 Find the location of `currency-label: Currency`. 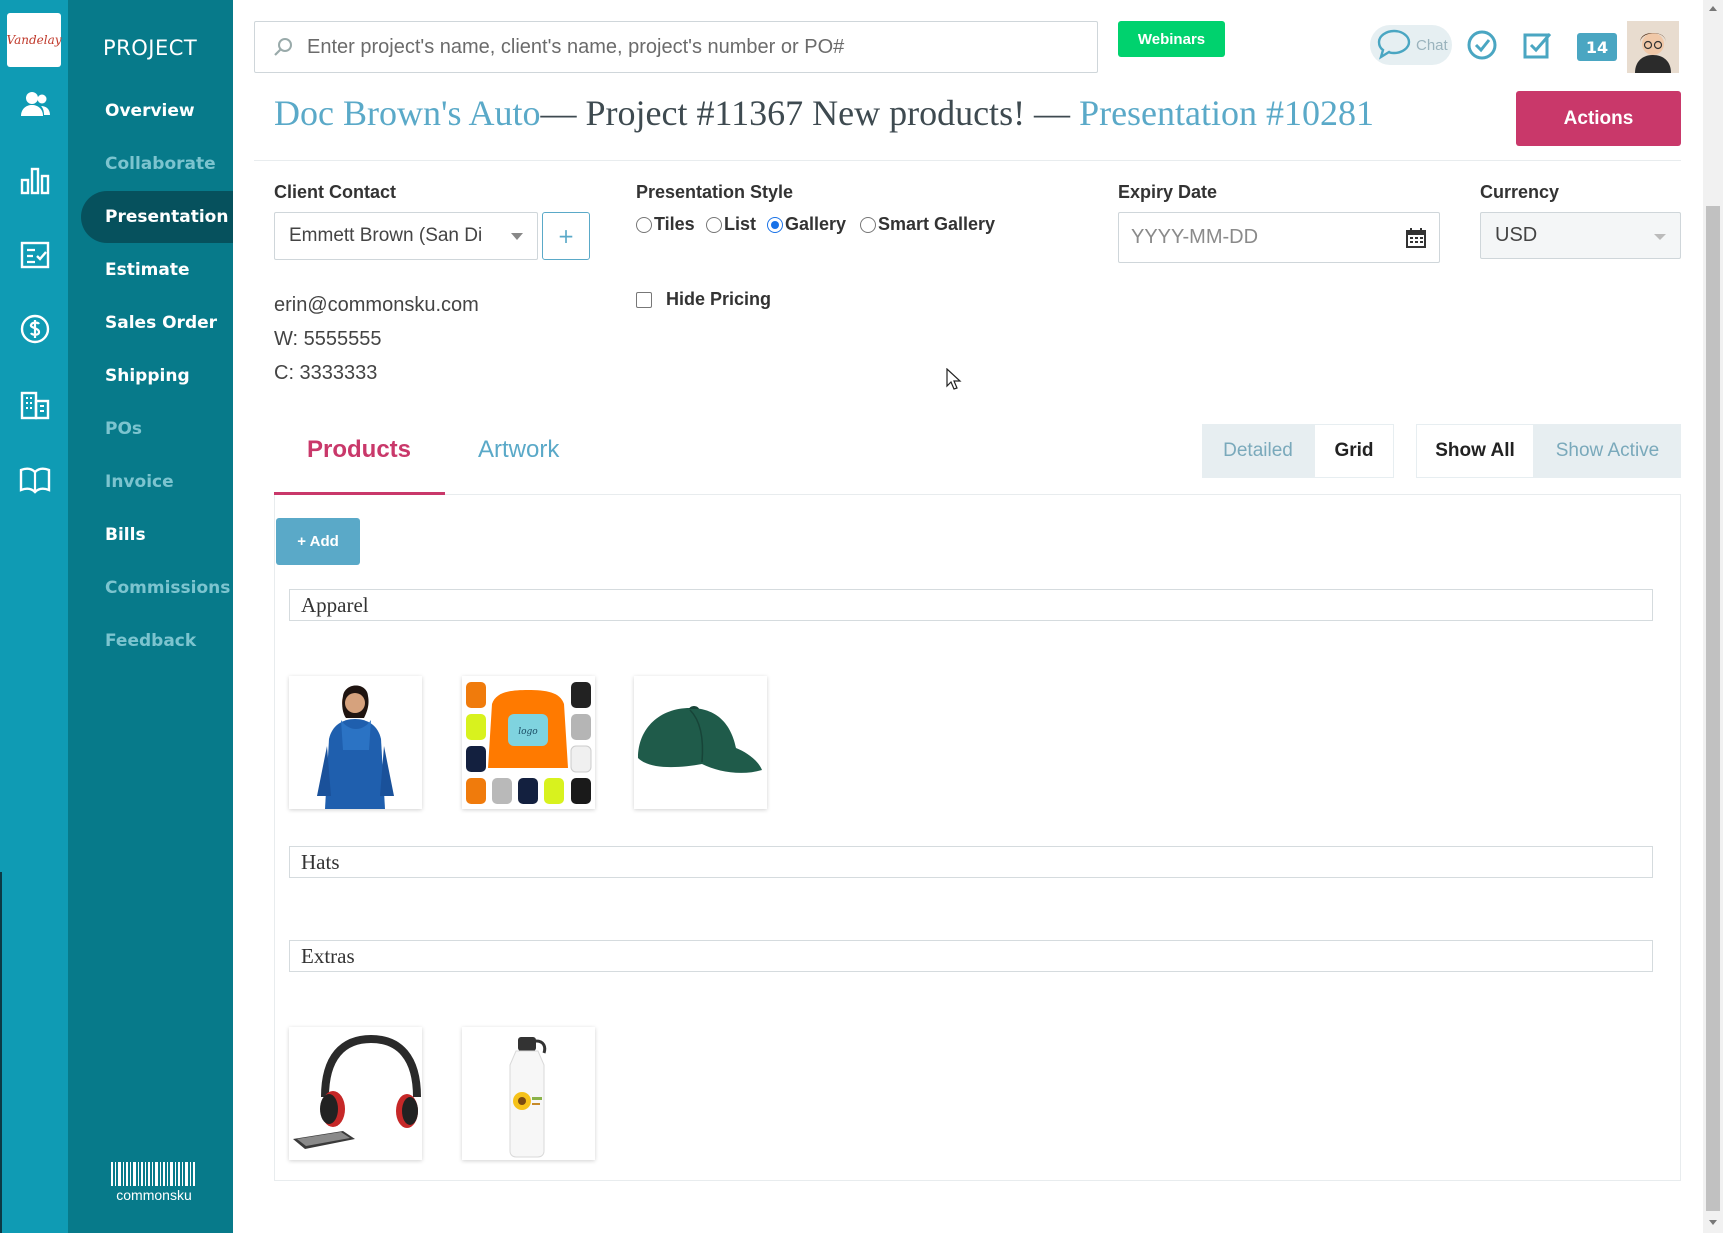

currency-label: Currency is located at coordinates (1520, 192).